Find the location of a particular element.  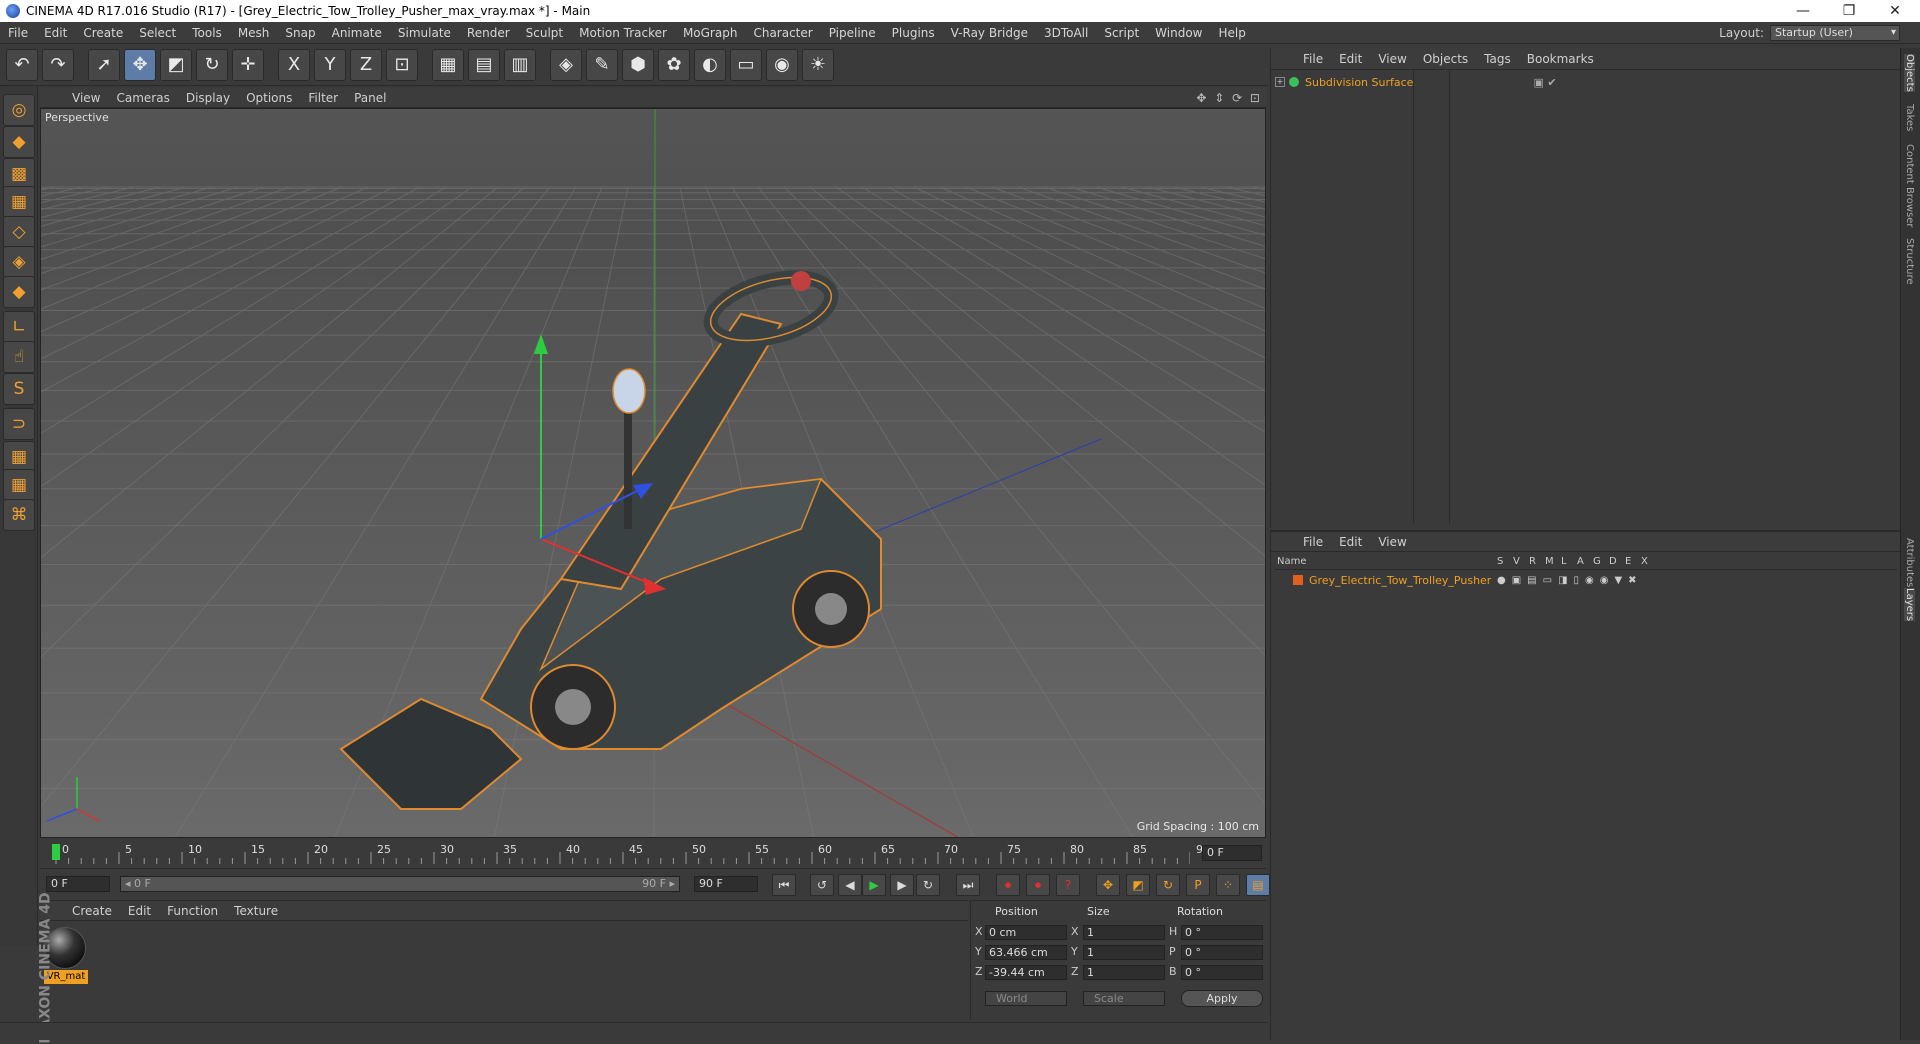

menu-script: Script is located at coordinates (1121, 33).